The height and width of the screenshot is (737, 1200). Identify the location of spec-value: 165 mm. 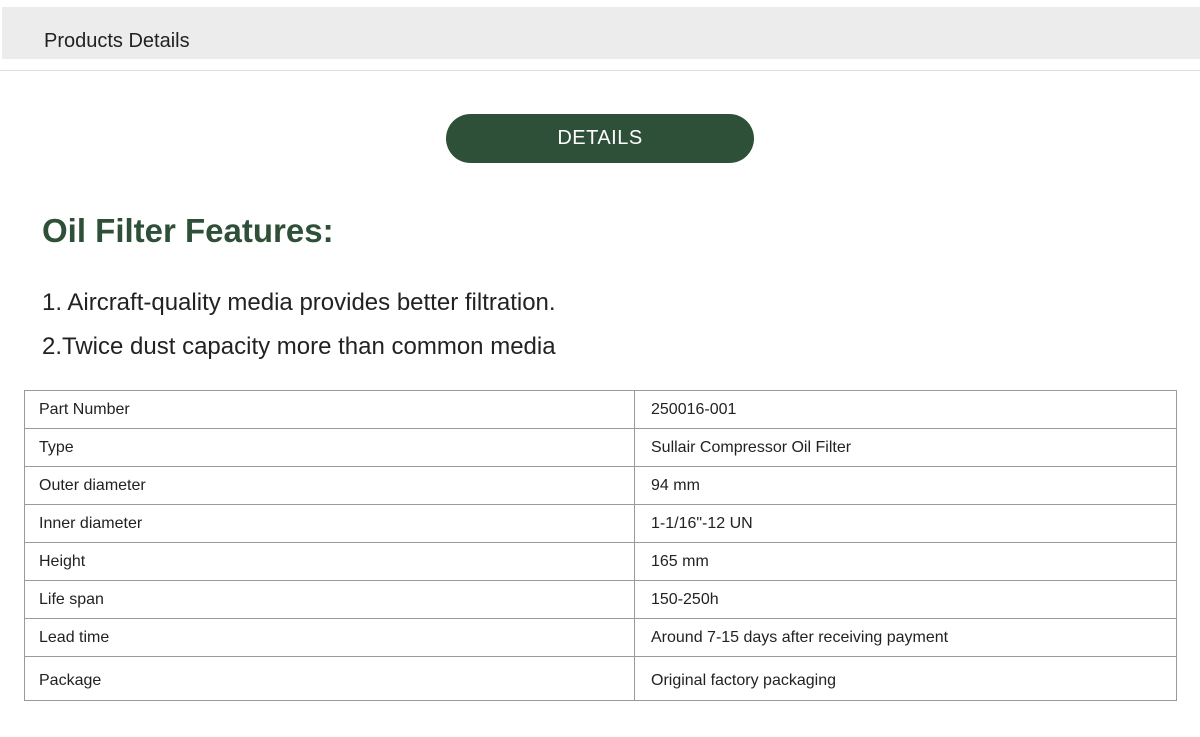
(905, 561).